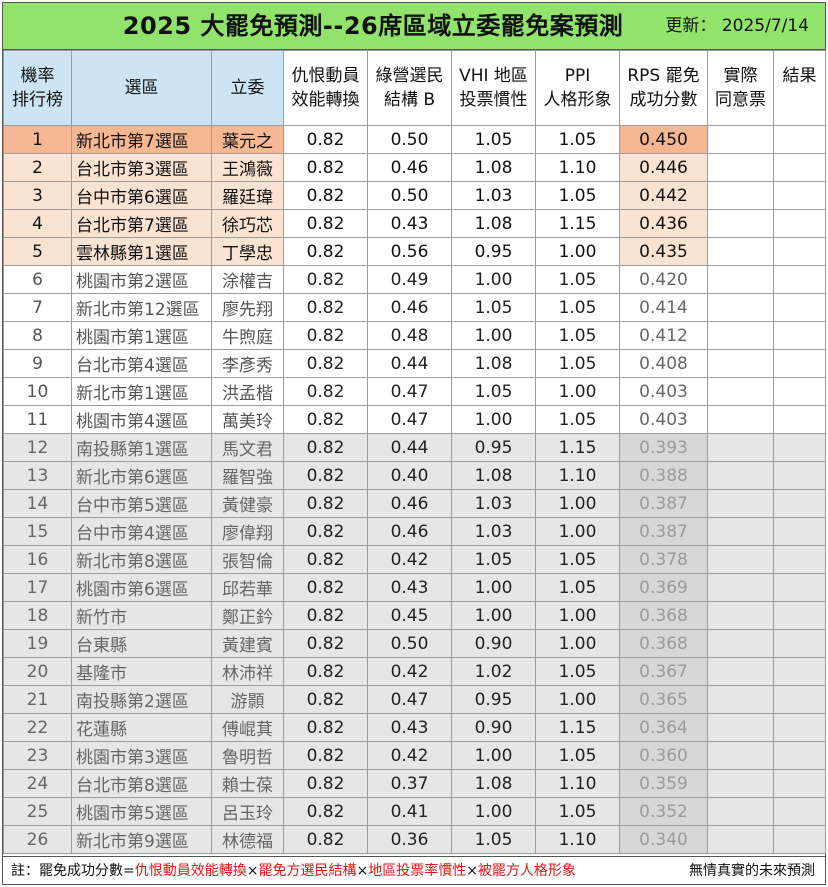  What do you see at coordinates (493, 671) in the screenshot?
I see `vhi-cell: 1.02` at bounding box center [493, 671].